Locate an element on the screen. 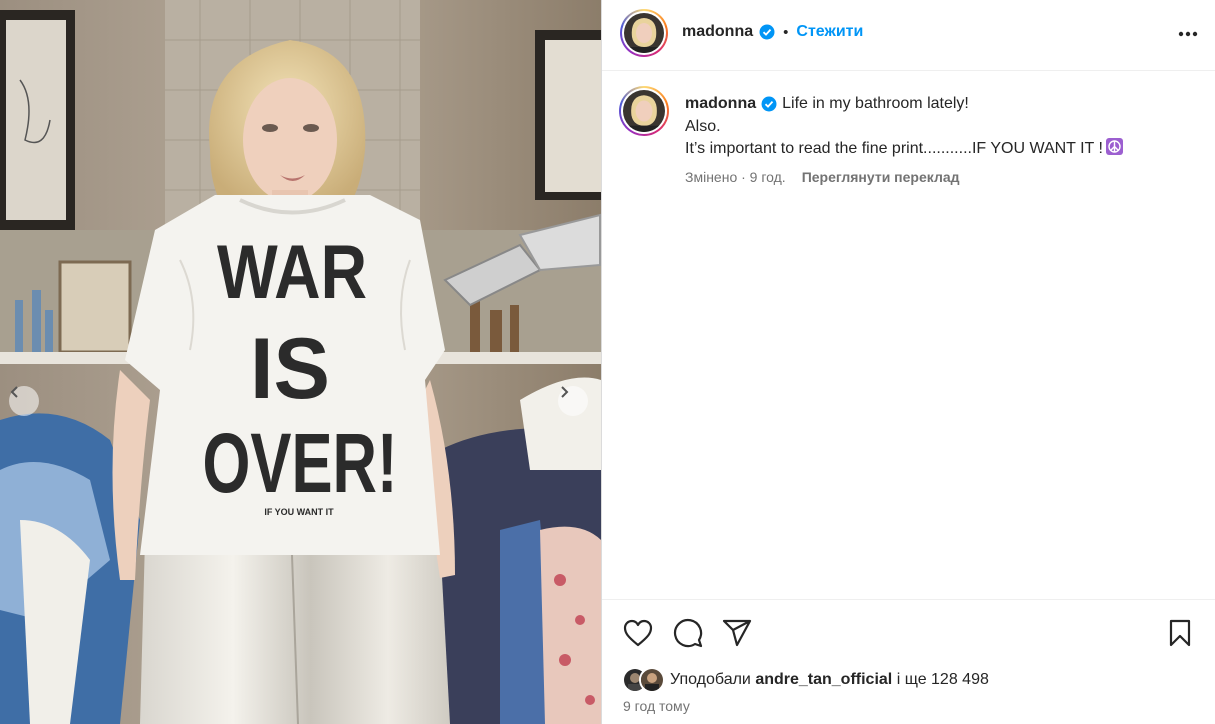 The height and width of the screenshot is (724, 1215). comment-icon is located at coordinates (688, 633).